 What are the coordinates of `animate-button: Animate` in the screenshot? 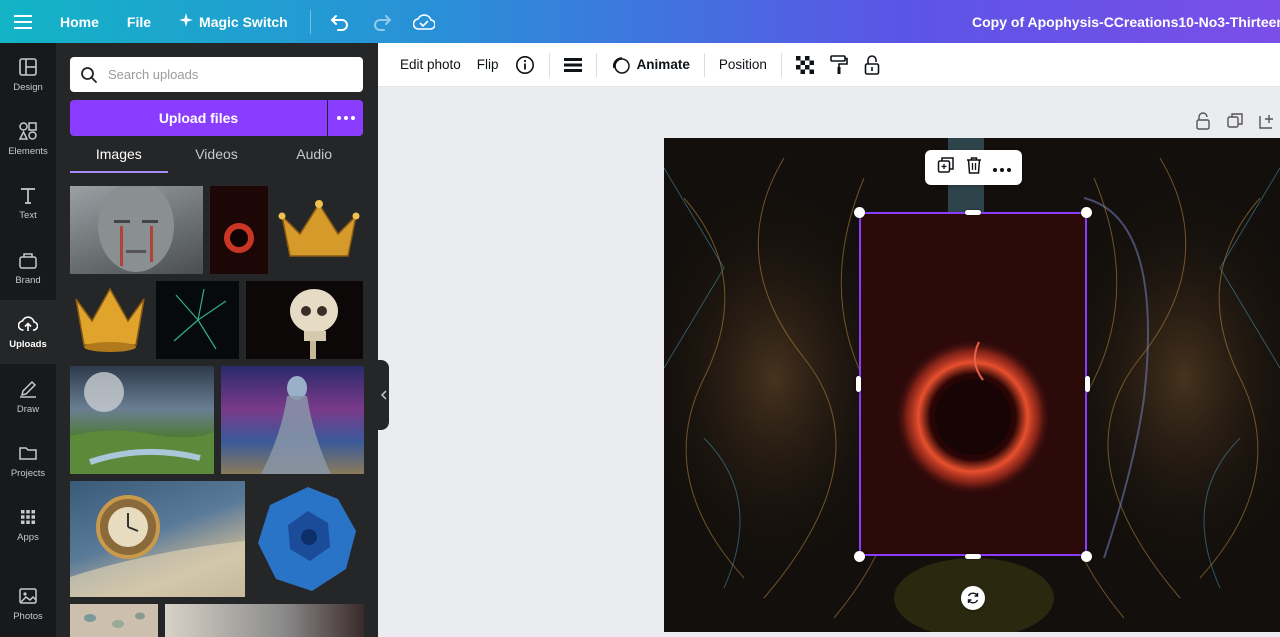 It's located at (650, 65).